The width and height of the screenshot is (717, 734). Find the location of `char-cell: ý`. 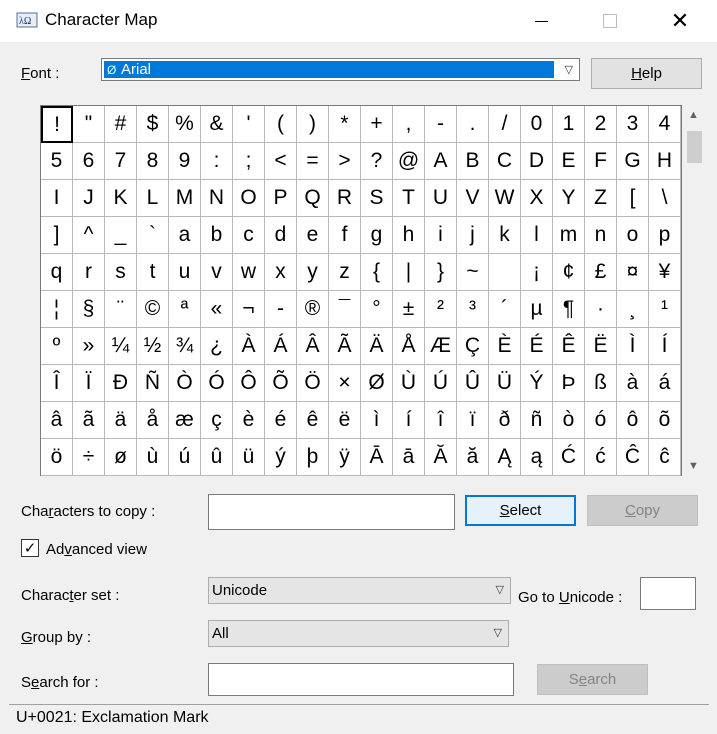

char-cell: ý is located at coordinates (281, 457).